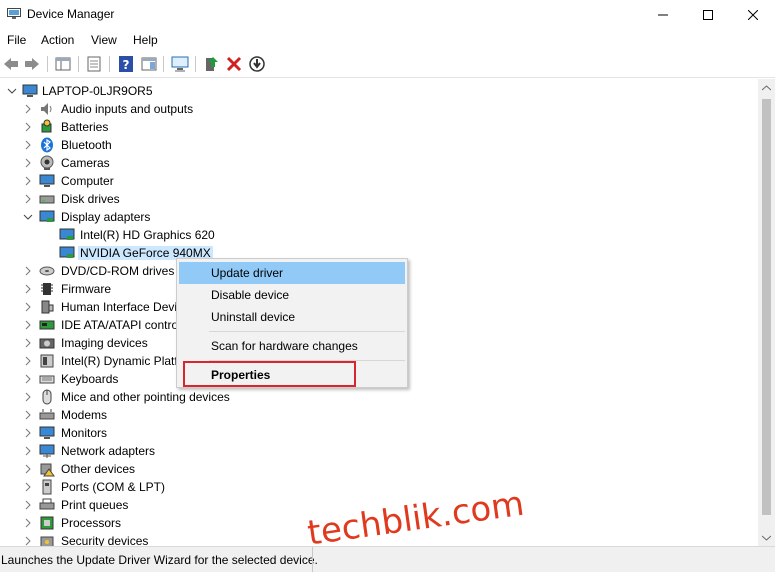 This screenshot has height=572, width=775. Describe the element at coordinates (292, 273) in the screenshot. I see `update-driver-menu-item: Update driver` at that location.